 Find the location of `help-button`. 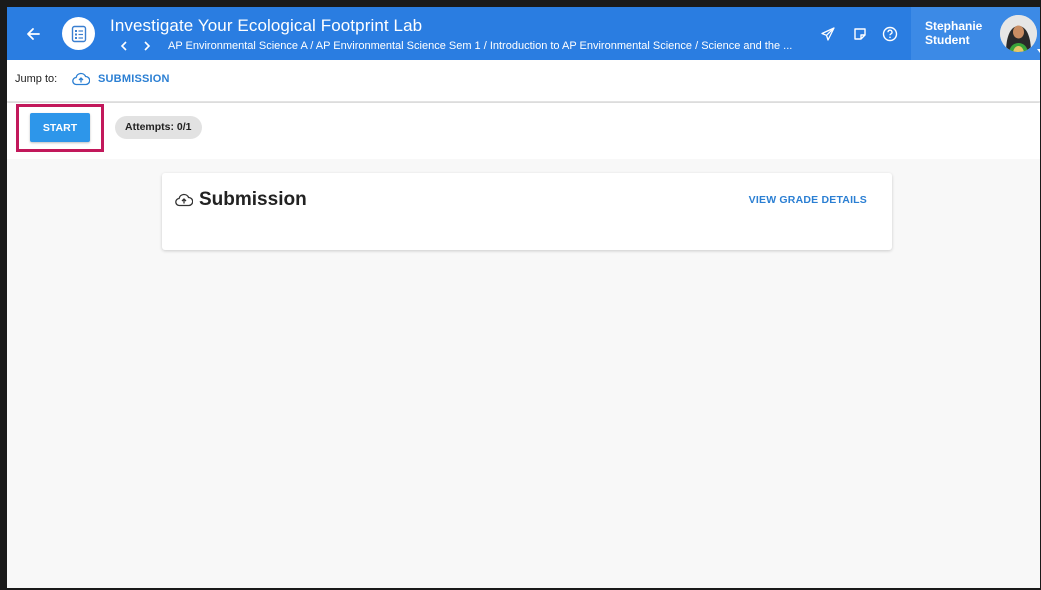

help-button is located at coordinates (890, 34).